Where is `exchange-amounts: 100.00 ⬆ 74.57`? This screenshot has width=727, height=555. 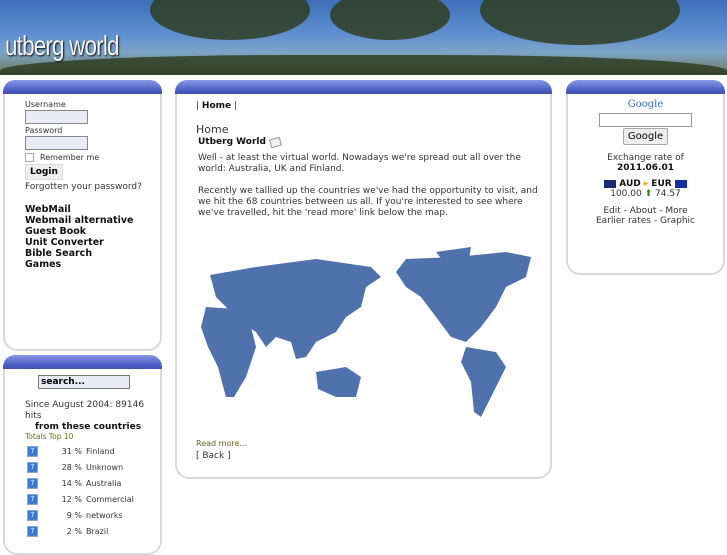
exchange-amounts: 100.00 ⬆ 74.57 is located at coordinates (645, 193).